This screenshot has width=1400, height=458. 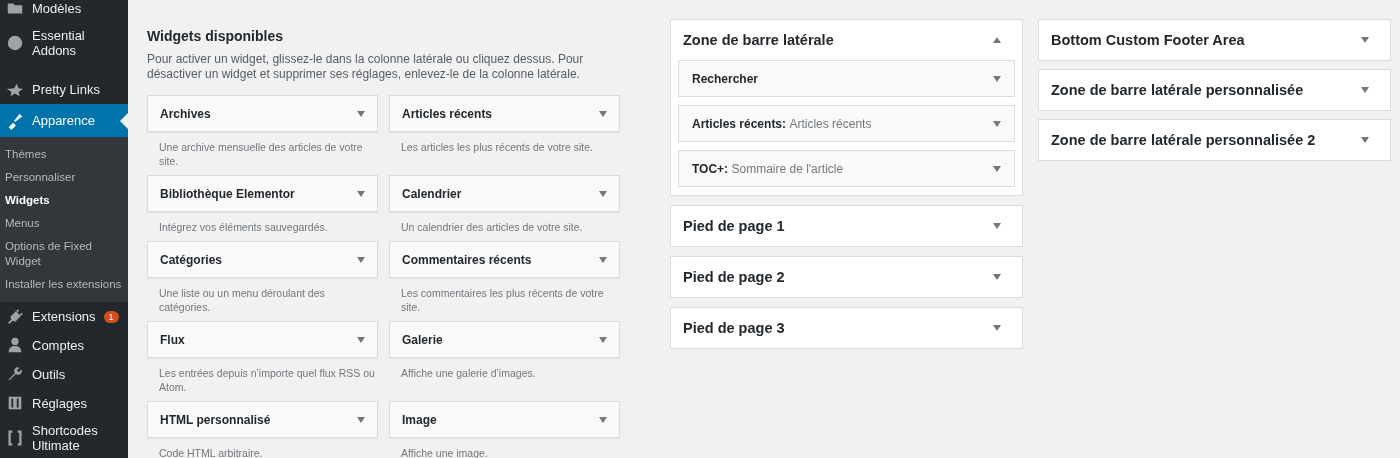 I want to click on menu-item: Apparence, so click(x=64, y=121).